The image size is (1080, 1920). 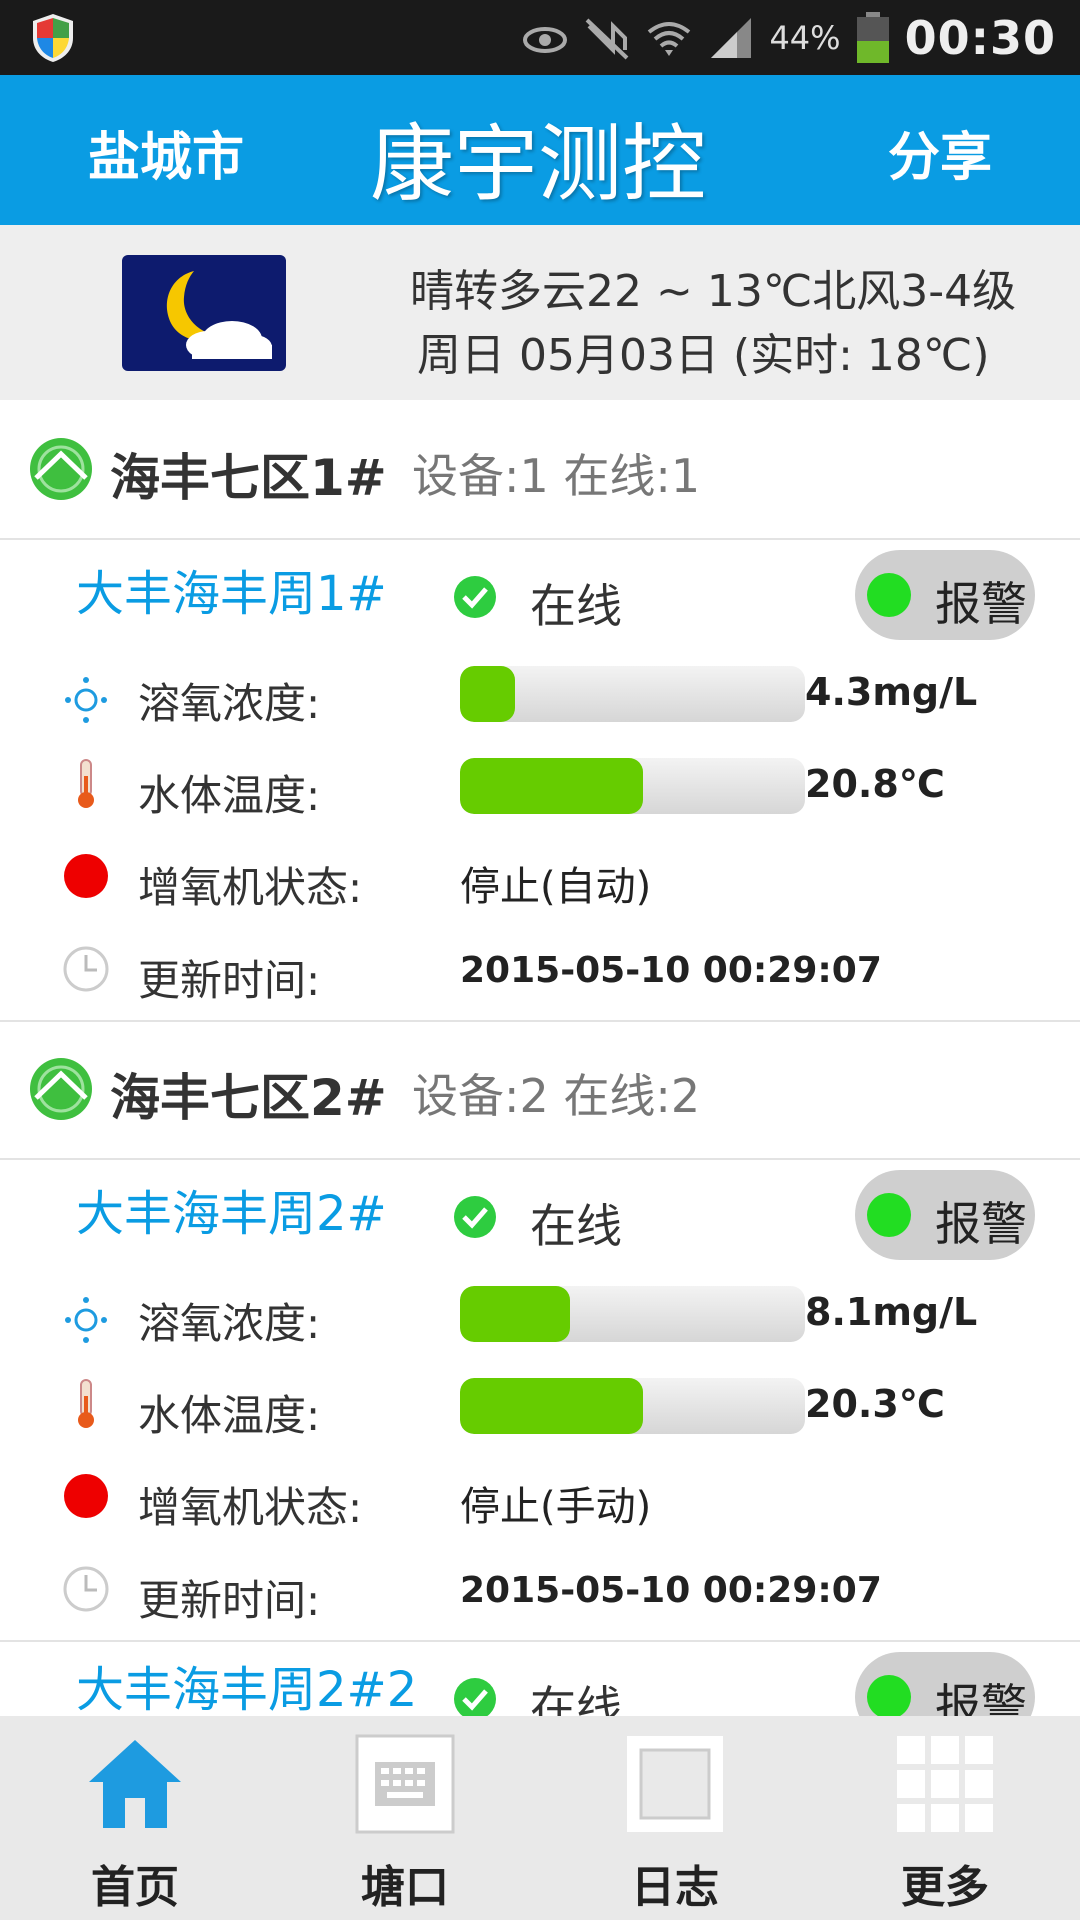 What do you see at coordinates (405, 1784) in the screenshot?
I see `keyboard-icon` at bounding box center [405, 1784].